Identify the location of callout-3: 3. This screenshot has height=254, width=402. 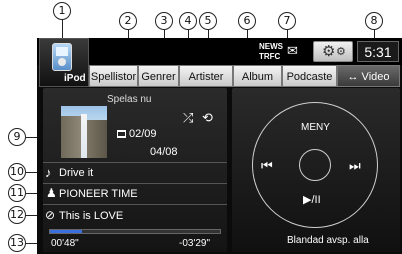
(164, 21).